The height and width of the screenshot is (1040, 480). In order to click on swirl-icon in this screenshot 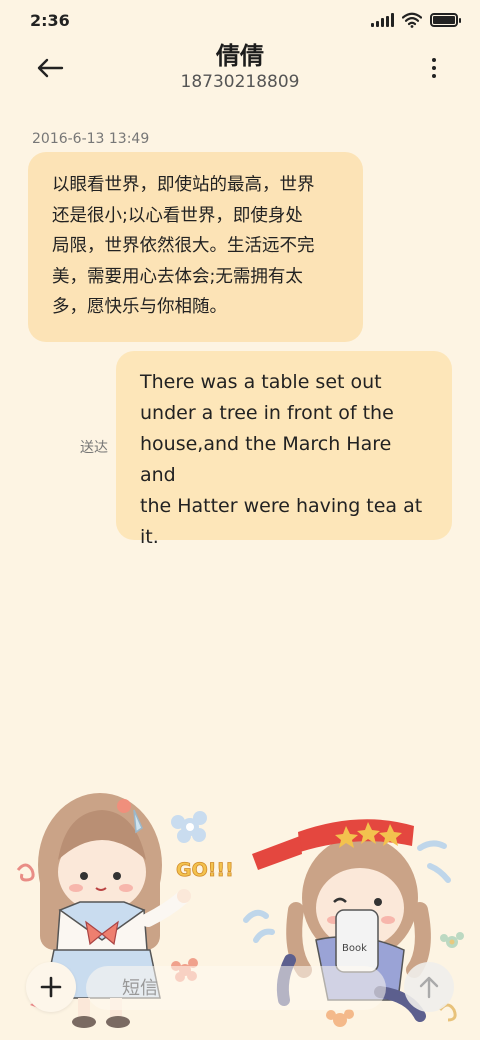, I will do `click(25, 872)`.